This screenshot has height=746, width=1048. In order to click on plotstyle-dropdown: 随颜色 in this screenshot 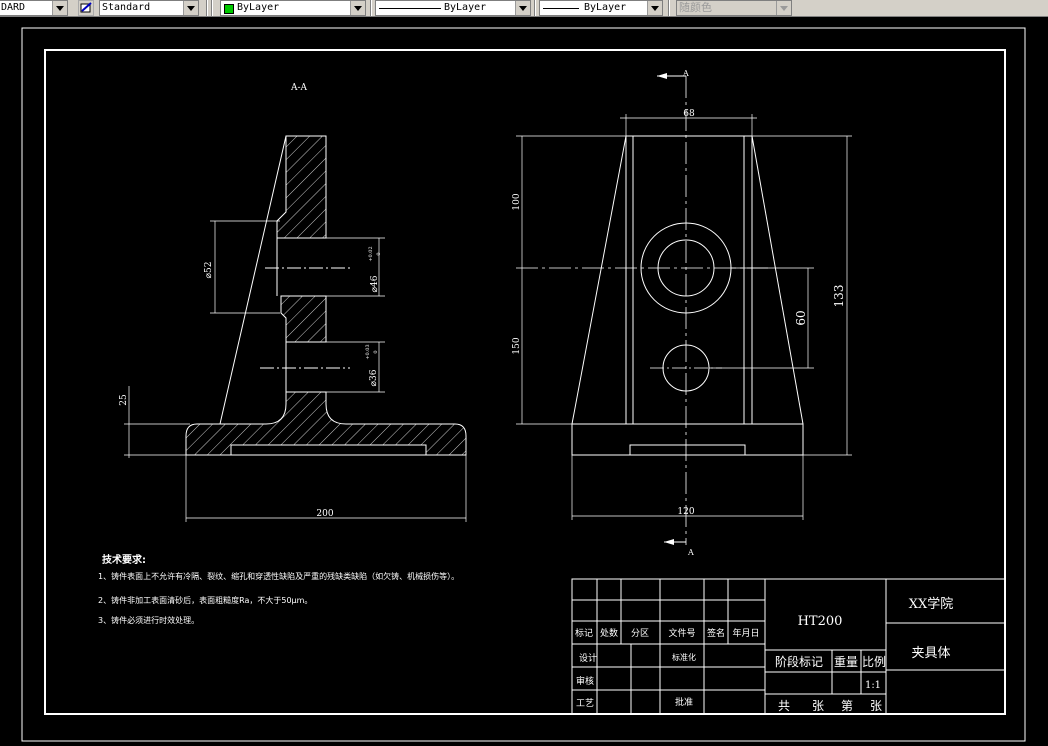, I will do `click(734, 8)`.